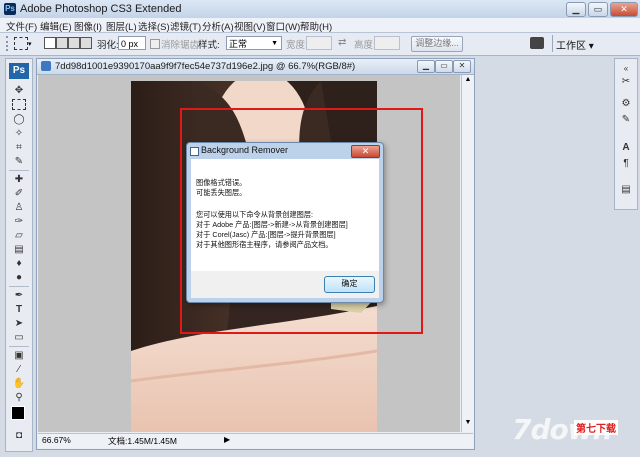  I want to click on menu-filter: 滤镜(T), so click(185, 26).